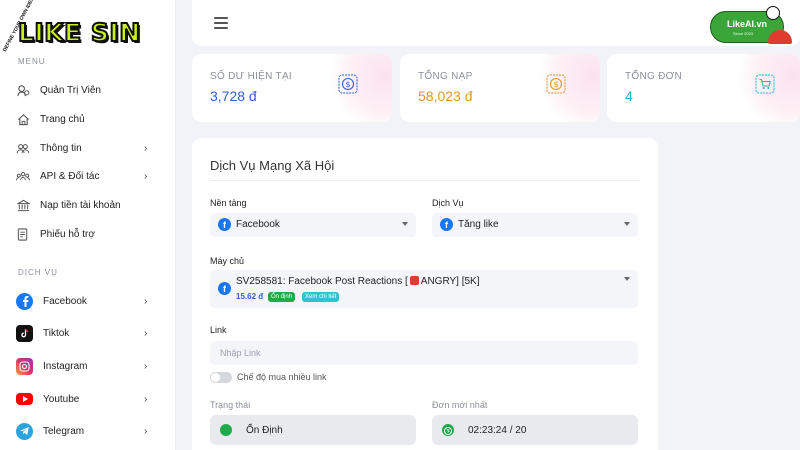  Describe the element at coordinates (221, 377) in the screenshot. I see `multi-link-toggle` at that location.